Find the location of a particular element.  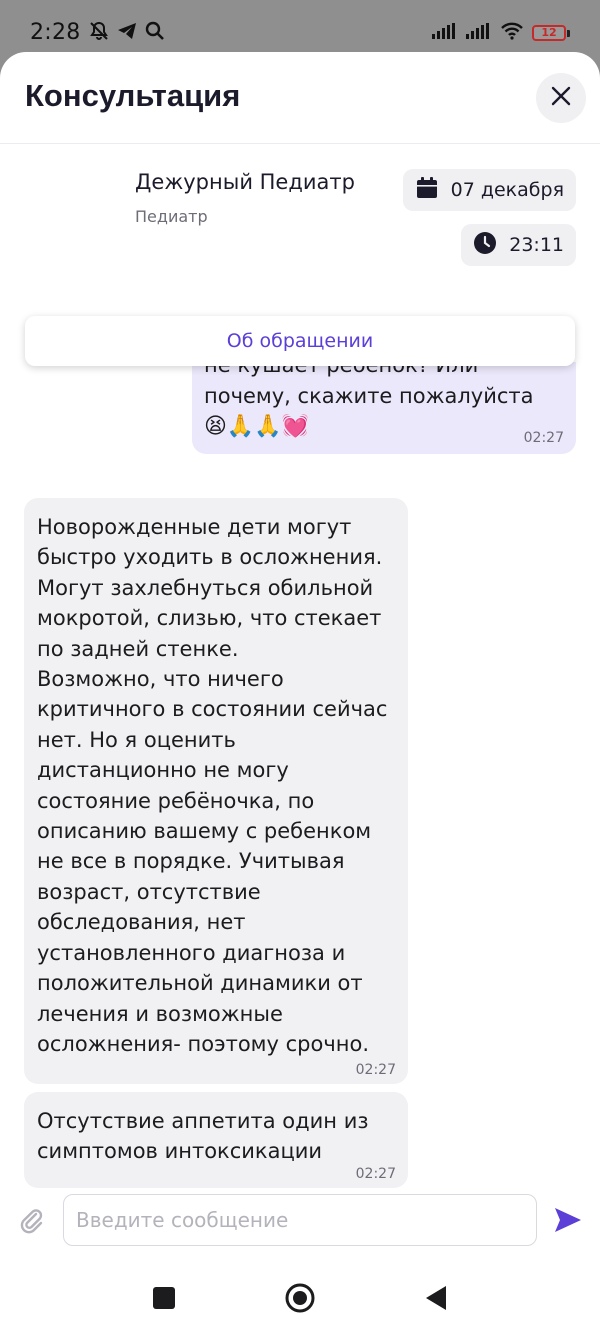

status-right: 12 is located at coordinates (501, 33).